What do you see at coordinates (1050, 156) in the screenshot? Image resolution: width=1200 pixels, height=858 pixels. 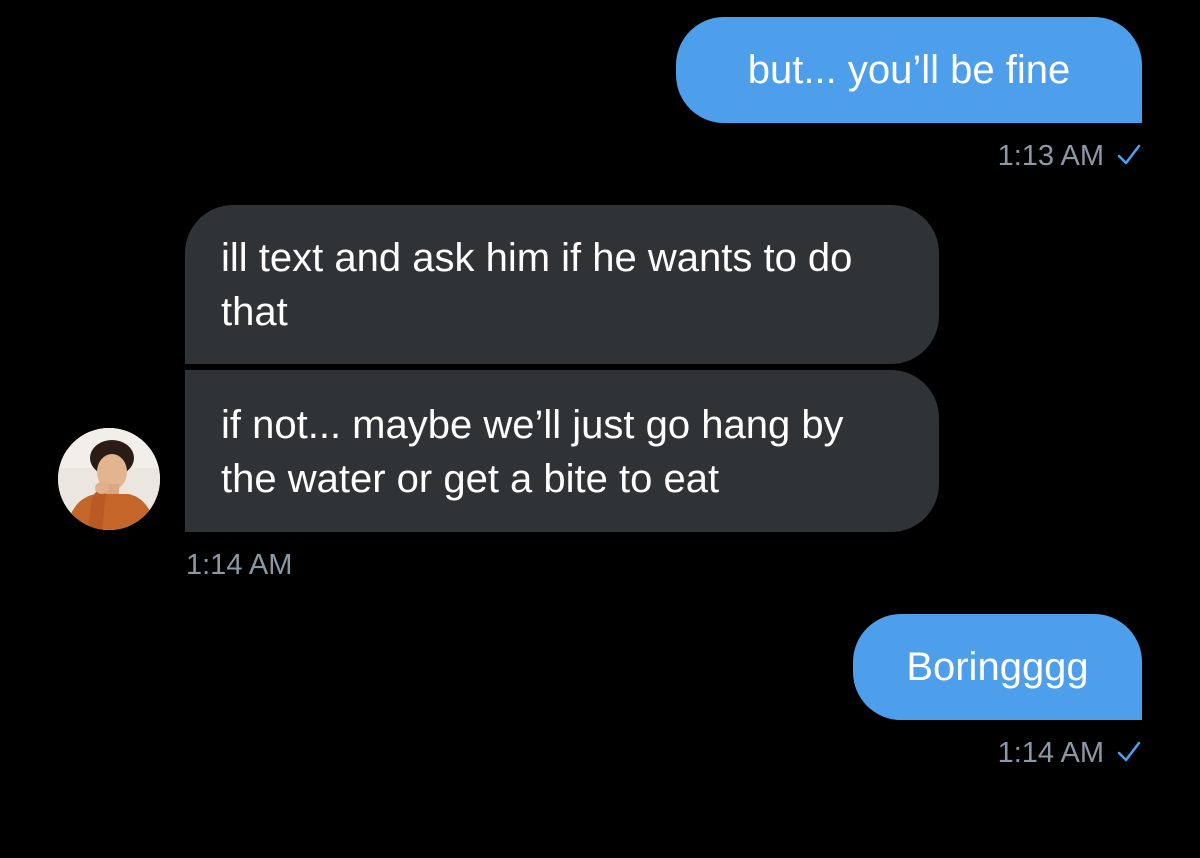 I see `timestamp-text: 1:13 AM` at bounding box center [1050, 156].